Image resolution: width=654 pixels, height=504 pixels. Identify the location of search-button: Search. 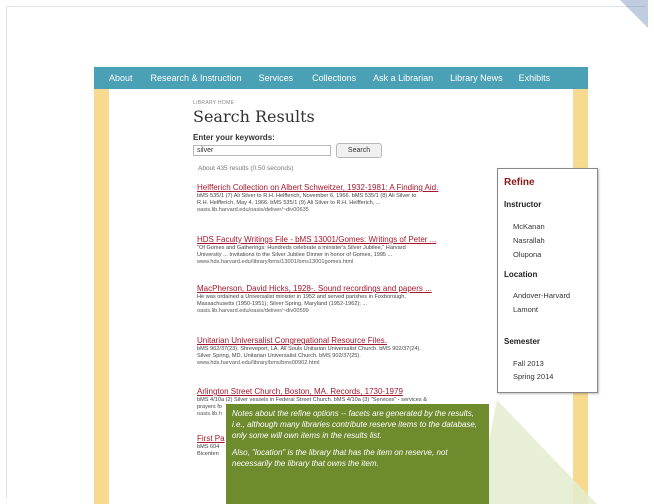
(359, 150).